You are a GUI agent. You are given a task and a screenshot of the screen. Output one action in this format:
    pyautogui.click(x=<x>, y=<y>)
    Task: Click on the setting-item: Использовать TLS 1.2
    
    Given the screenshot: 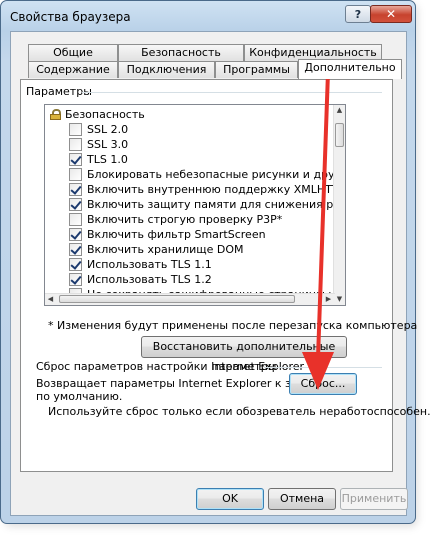 What is the action you would take?
    pyautogui.click(x=190, y=279)
    